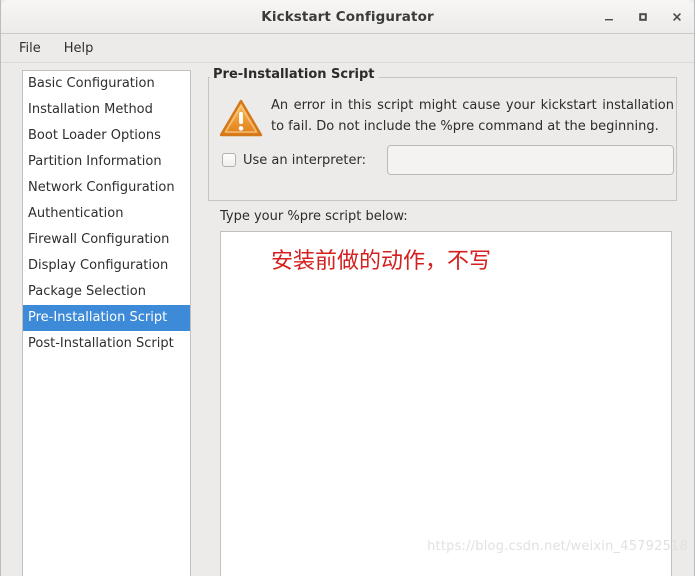 This screenshot has height=576, width=695. I want to click on sidebar-item-authentication: Authentication, so click(106, 214).